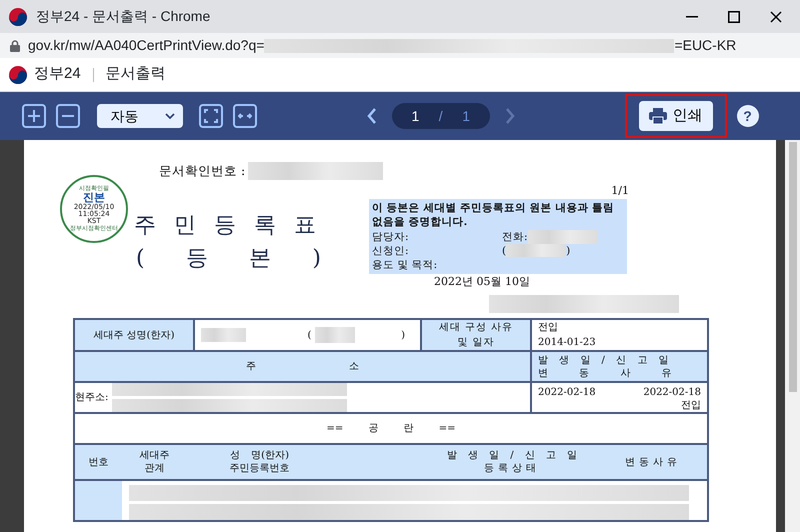  I want to click on applicant-paren: (, so click(504, 251).